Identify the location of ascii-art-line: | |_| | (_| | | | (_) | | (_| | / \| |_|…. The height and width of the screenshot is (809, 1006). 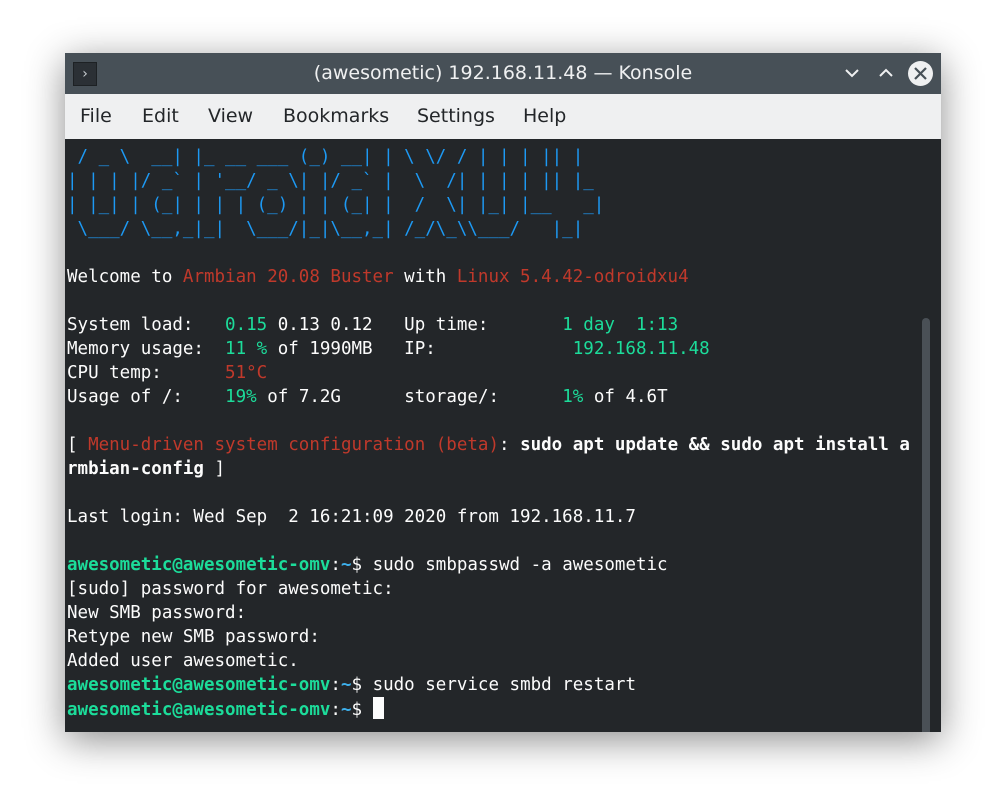
(336, 205).